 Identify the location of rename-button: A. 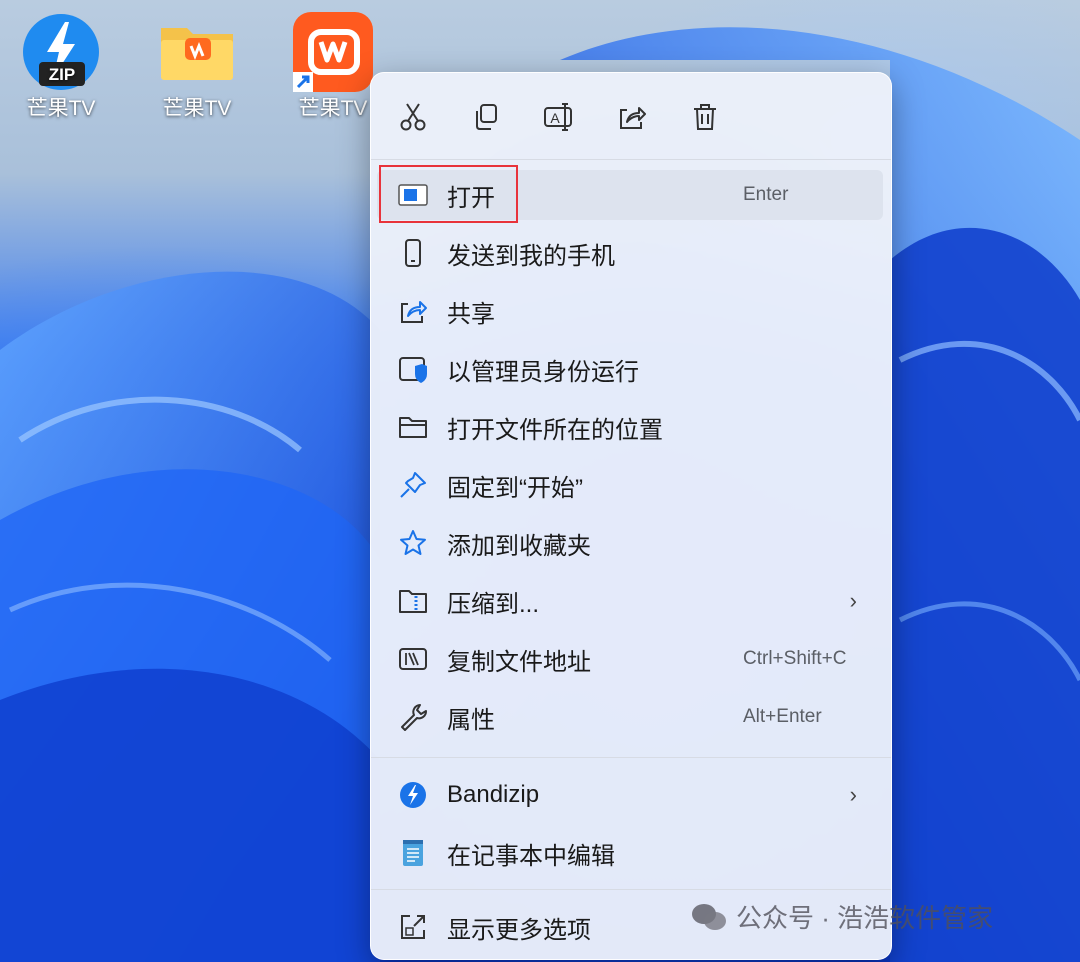
(559, 117).